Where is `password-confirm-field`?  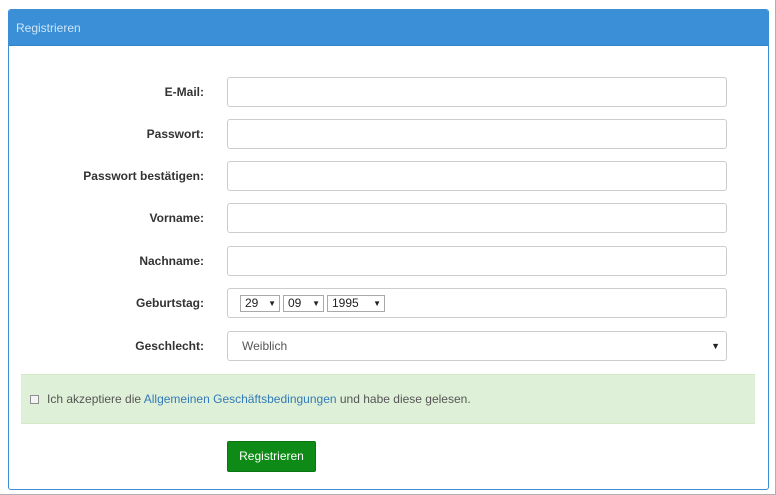
password-confirm-field is located at coordinates (477, 176).